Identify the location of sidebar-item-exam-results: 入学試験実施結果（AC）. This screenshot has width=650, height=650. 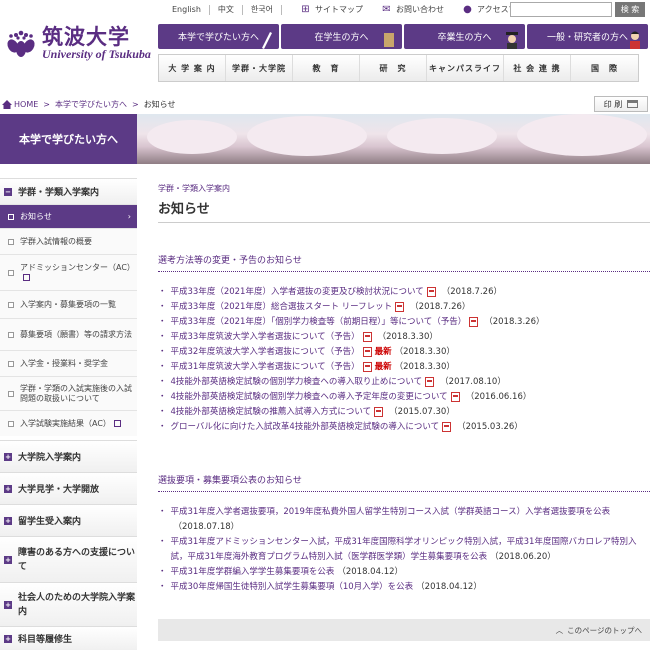
(68, 423).